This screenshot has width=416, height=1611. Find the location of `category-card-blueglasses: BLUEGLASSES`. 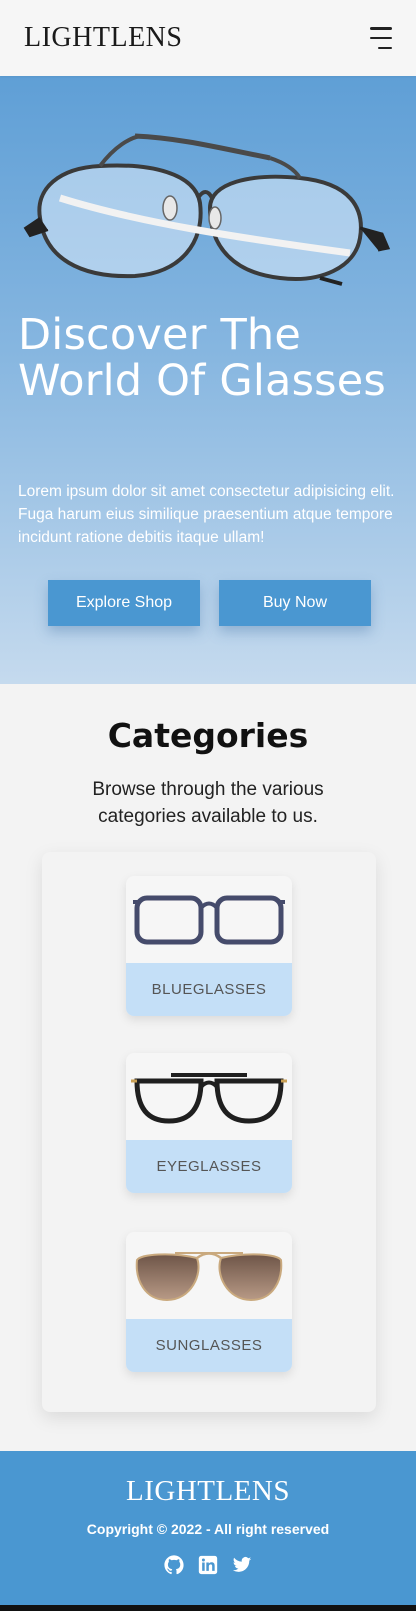

category-card-blueglasses: BLUEGLASSES is located at coordinates (209, 946).